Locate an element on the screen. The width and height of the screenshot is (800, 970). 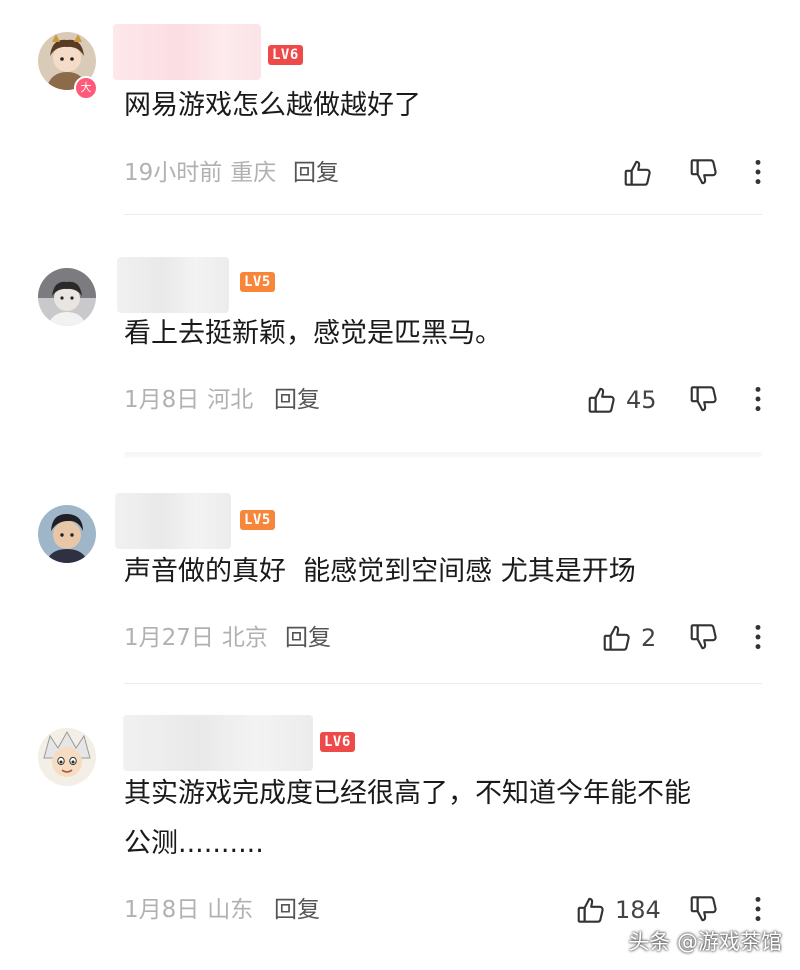
like-button: 184 is located at coordinates (618, 910).